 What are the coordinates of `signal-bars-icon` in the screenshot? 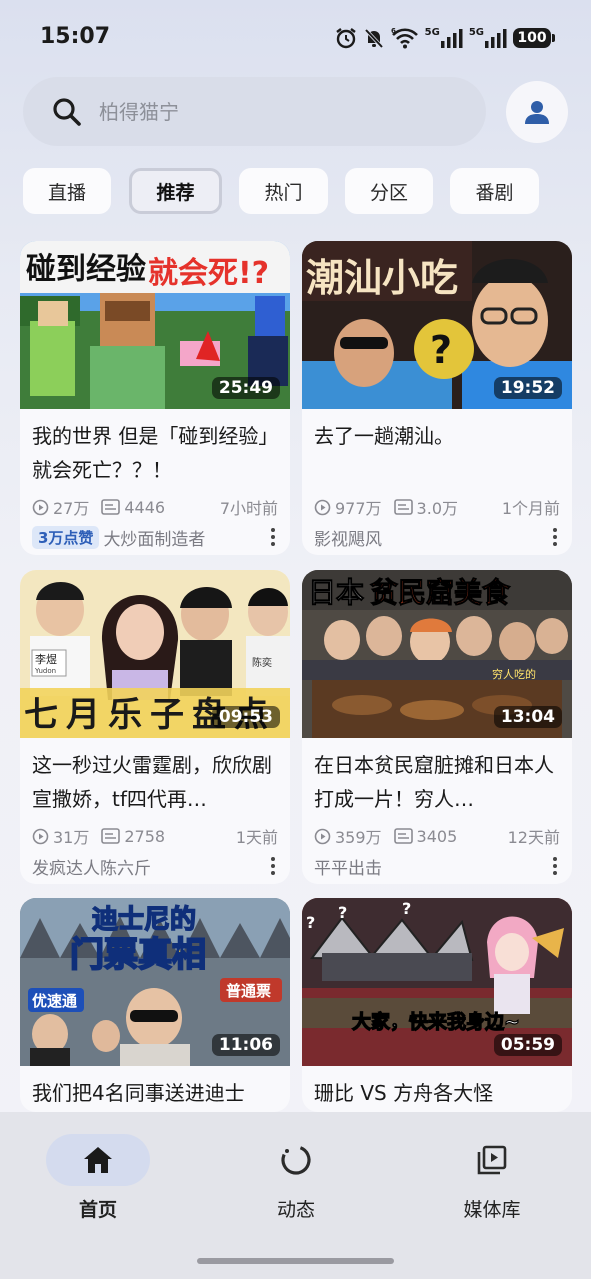 It's located at (451, 38).